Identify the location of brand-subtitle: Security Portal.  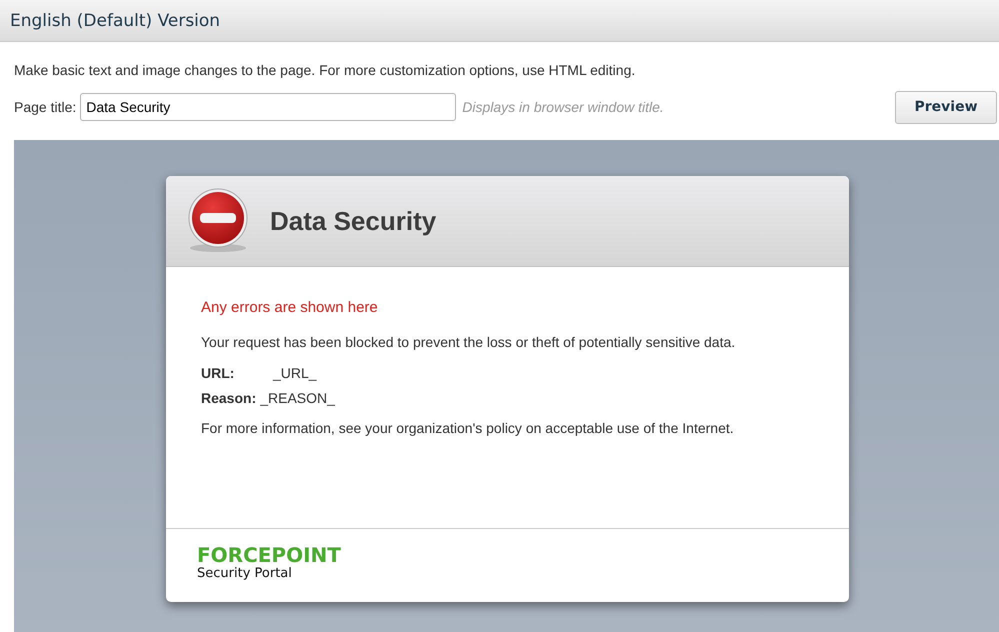
(245, 573).